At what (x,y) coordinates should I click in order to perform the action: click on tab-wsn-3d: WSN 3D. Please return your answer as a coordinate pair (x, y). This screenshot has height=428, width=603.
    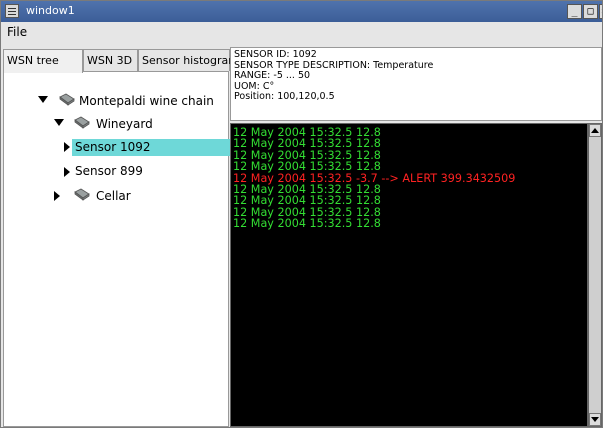
    Looking at the image, I should click on (110, 60).